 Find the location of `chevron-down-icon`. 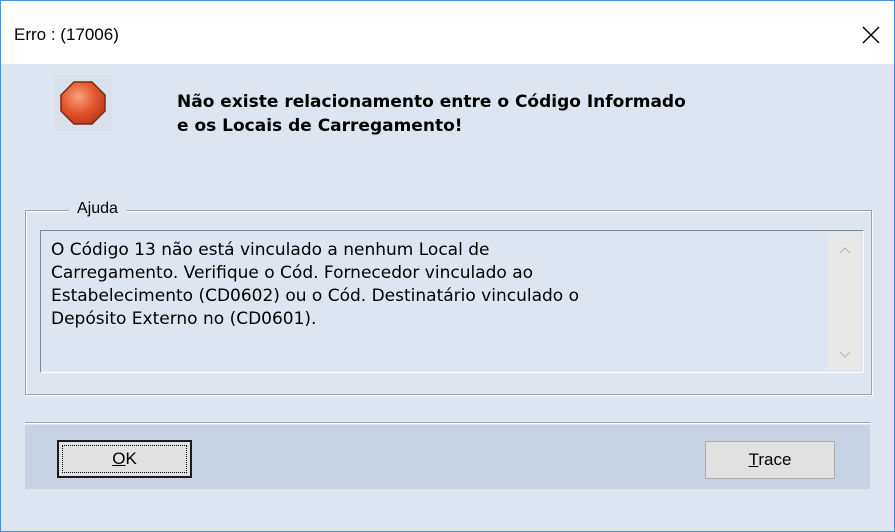

chevron-down-icon is located at coordinates (844, 354).